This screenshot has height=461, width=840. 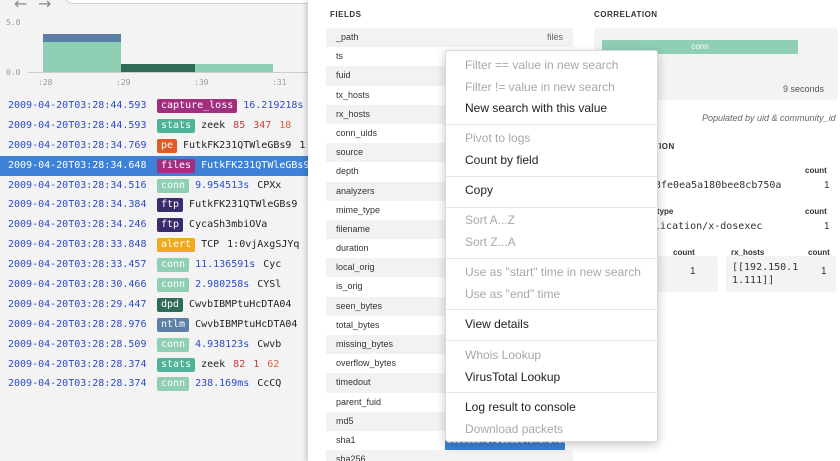 I want to click on log-row: 2009-04-20T03:28:28.374 stats zeek 82 1 62, so click(x=154, y=365).